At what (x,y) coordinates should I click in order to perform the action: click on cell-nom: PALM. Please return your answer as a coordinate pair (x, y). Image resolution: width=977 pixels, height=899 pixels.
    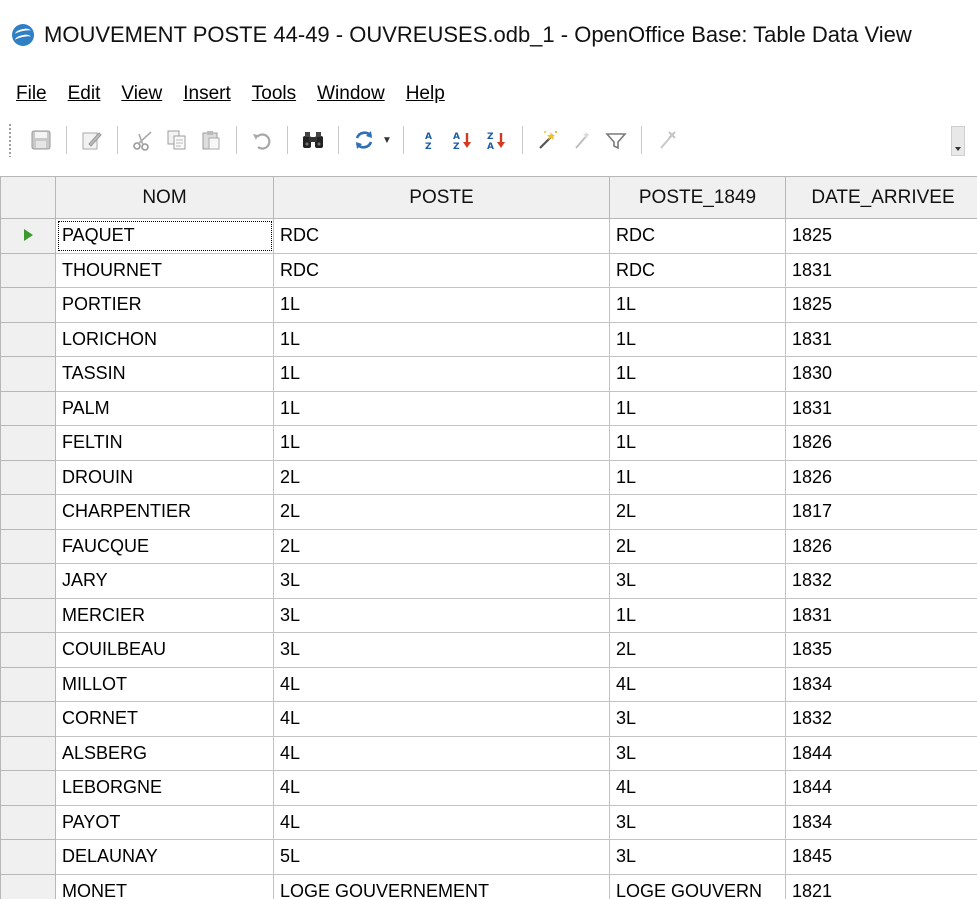
    Looking at the image, I should click on (164, 408).